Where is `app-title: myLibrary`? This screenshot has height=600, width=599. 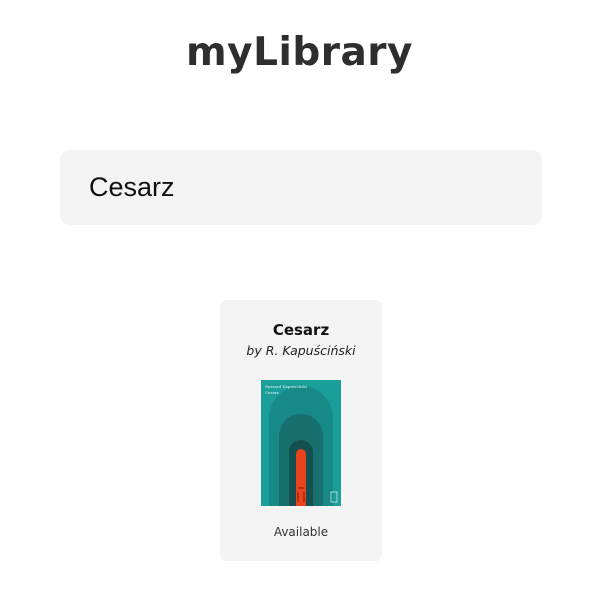 app-title: myLibrary is located at coordinates (299, 52).